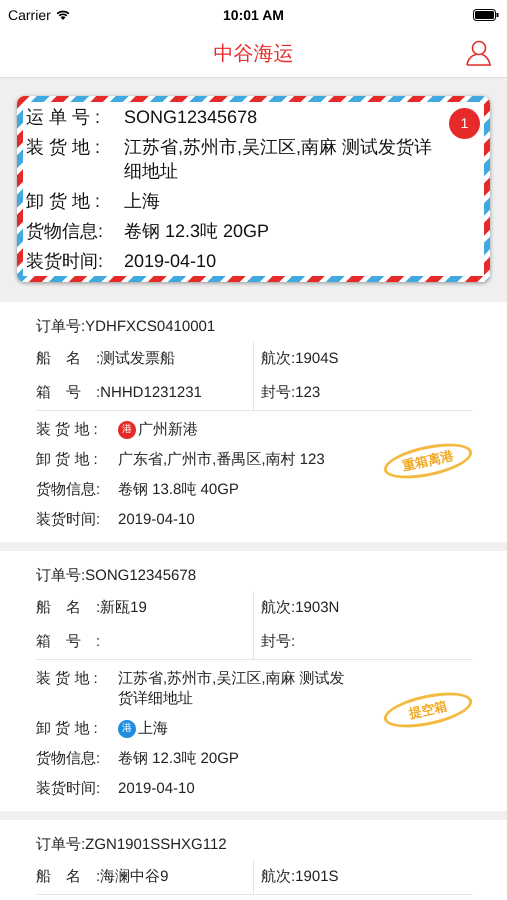  I want to click on wifi-icon, so click(62, 15).